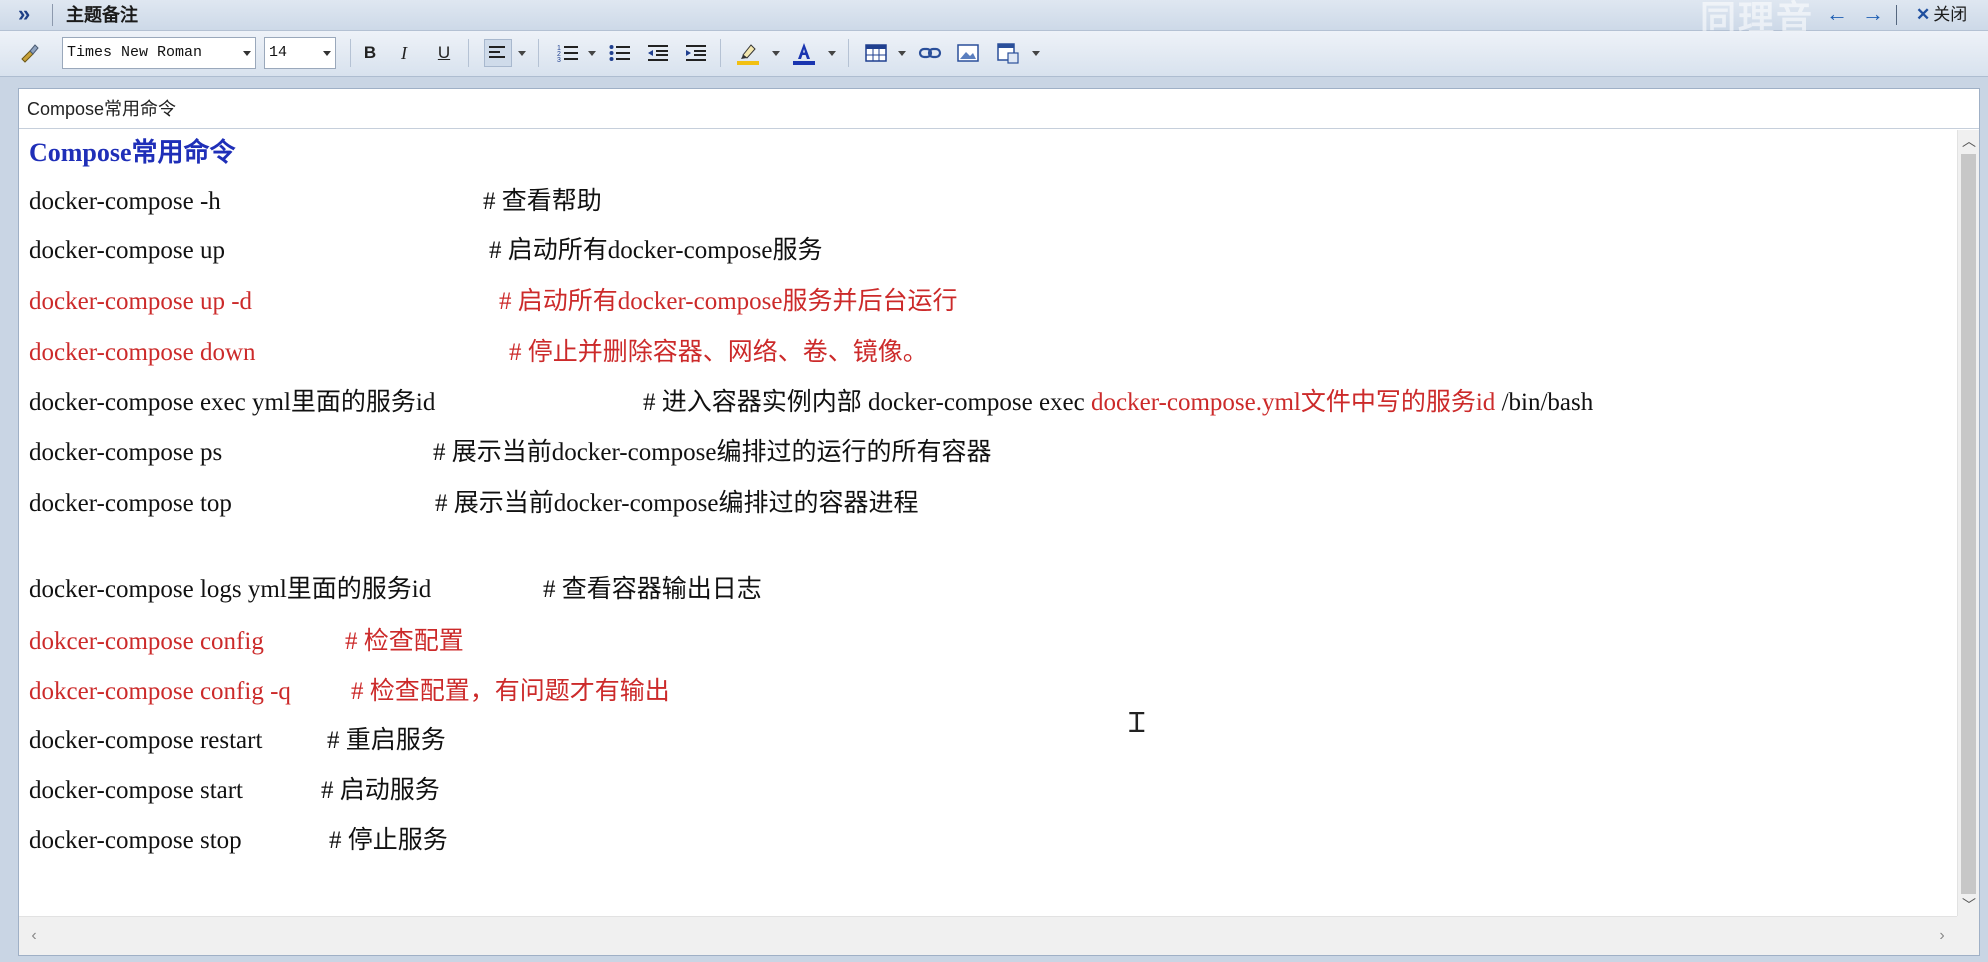 The height and width of the screenshot is (962, 1988). Describe the element at coordinates (748, 53) in the screenshot. I see `highlight-color-icon` at that location.